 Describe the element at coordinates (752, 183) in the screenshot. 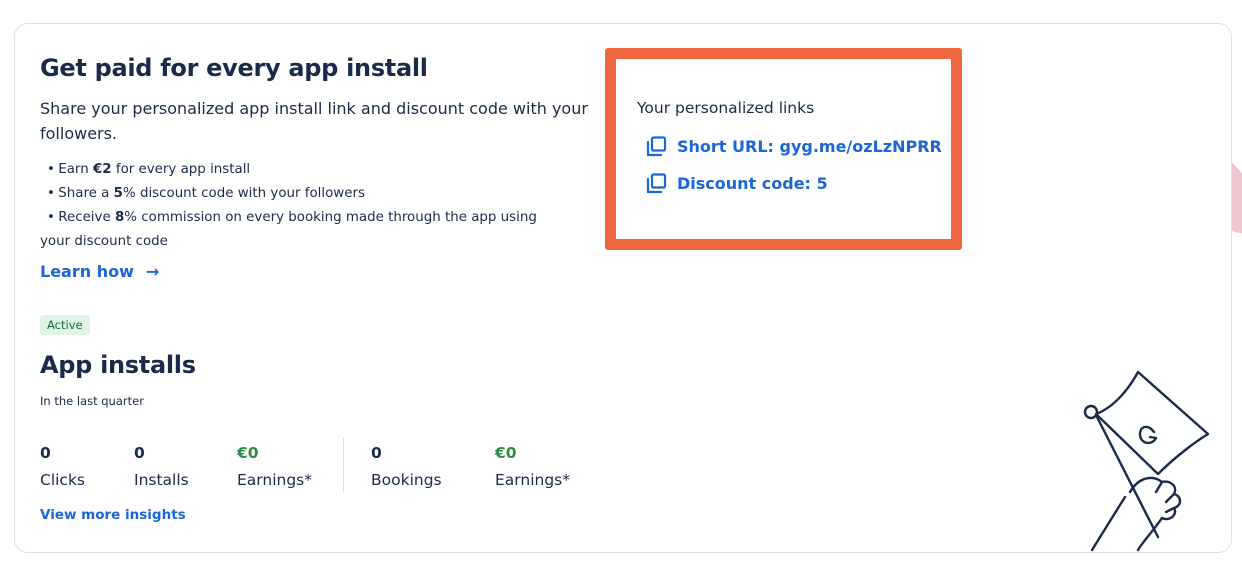

I see `discount-code-label: Discount code: 5` at that location.